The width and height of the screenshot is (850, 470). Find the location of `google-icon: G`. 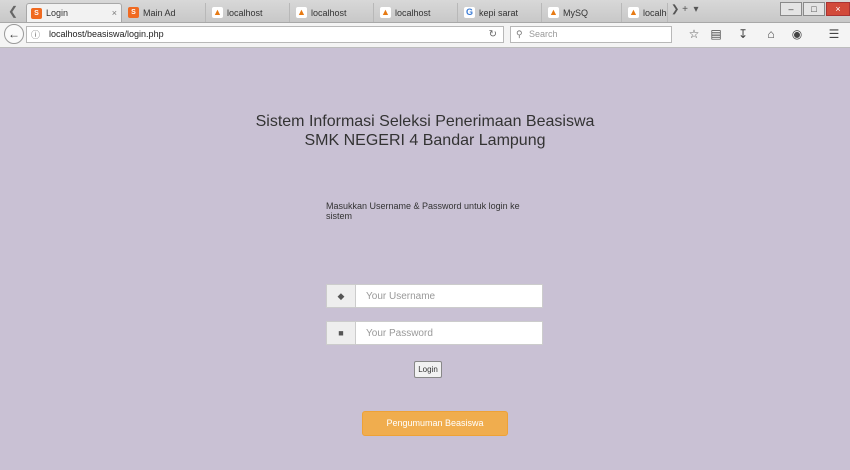

google-icon: G is located at coordinates (469, 12).